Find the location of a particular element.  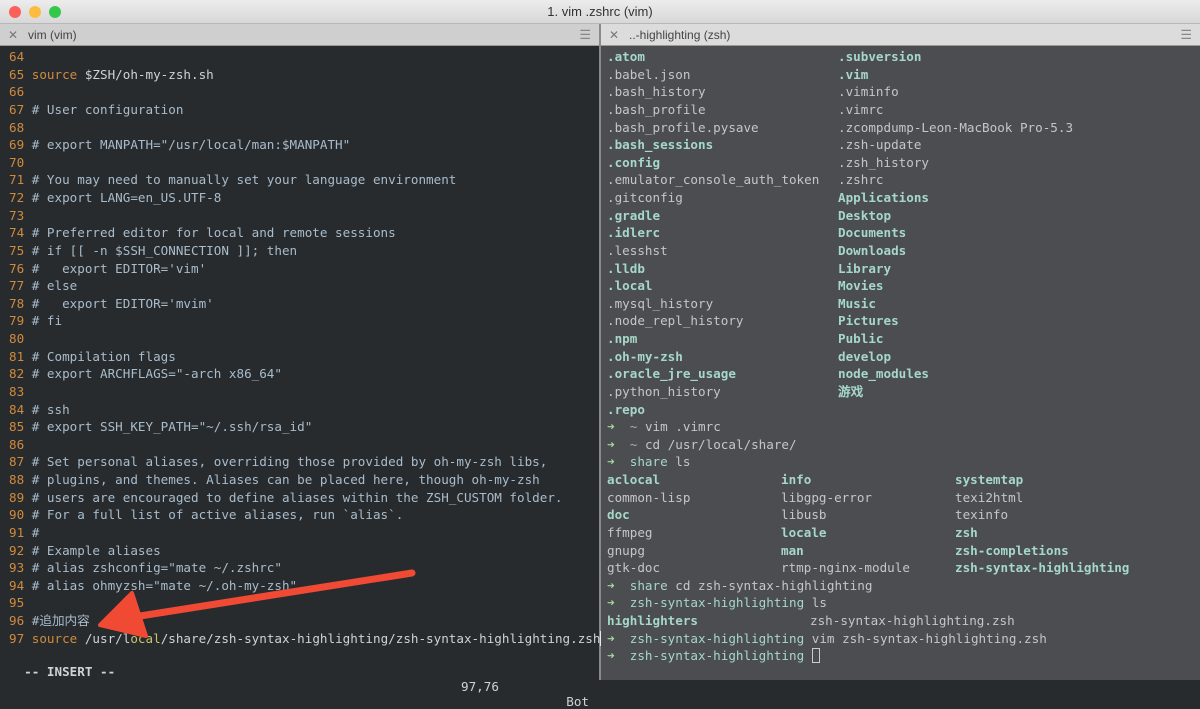

file-entry: .vimrc is located at coordinates (861, 110).